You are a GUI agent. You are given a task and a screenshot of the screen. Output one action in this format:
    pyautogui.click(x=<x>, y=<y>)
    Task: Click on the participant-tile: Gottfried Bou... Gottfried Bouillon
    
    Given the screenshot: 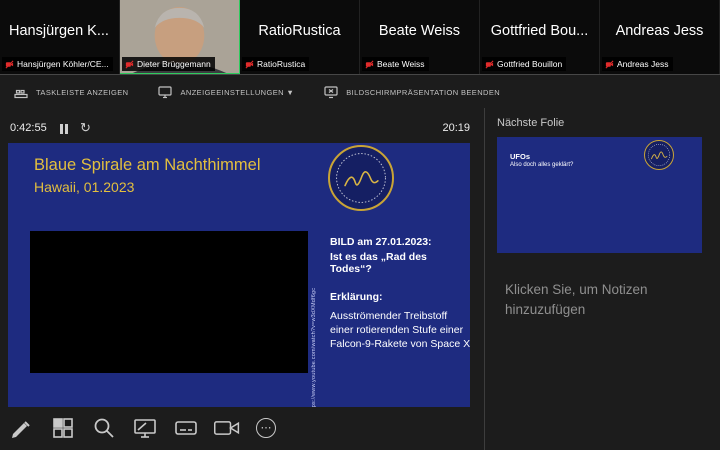 What is the action you would take?
    pyautogui.click(x=540, y=37)
    